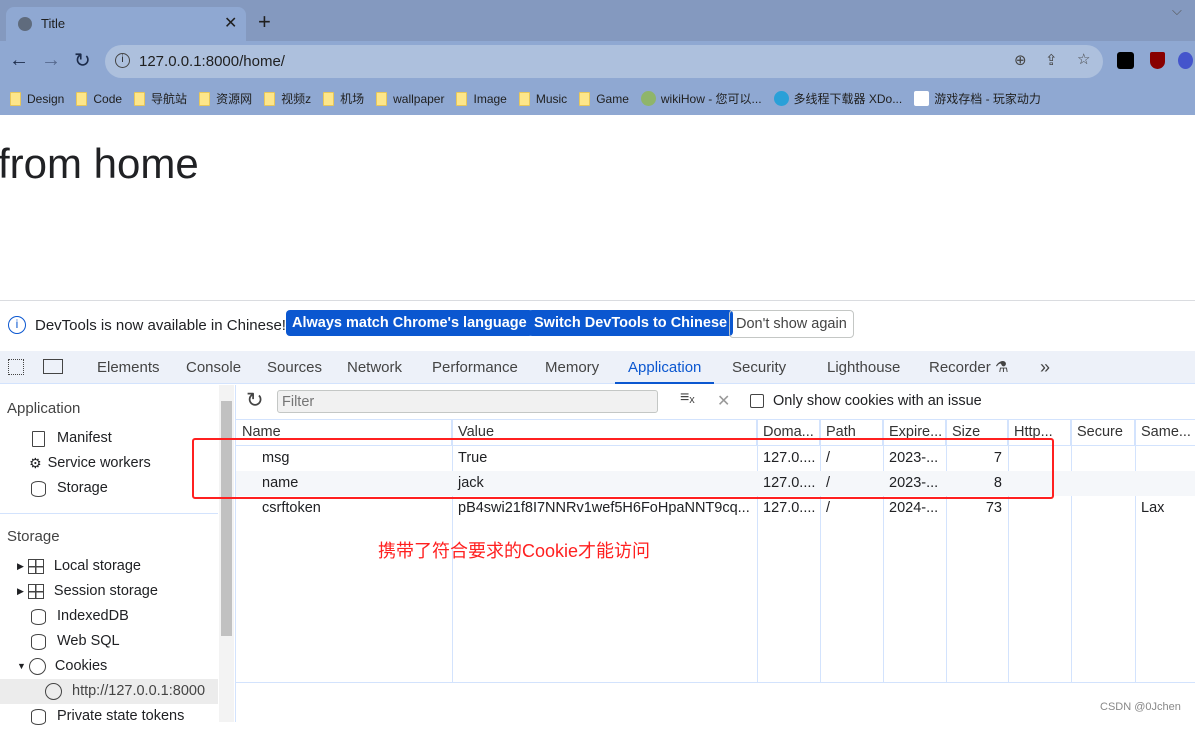 The height and width of the screenshot is (729, 1195). I want to click on bookmark-item: 导航站, so click(160, 98).